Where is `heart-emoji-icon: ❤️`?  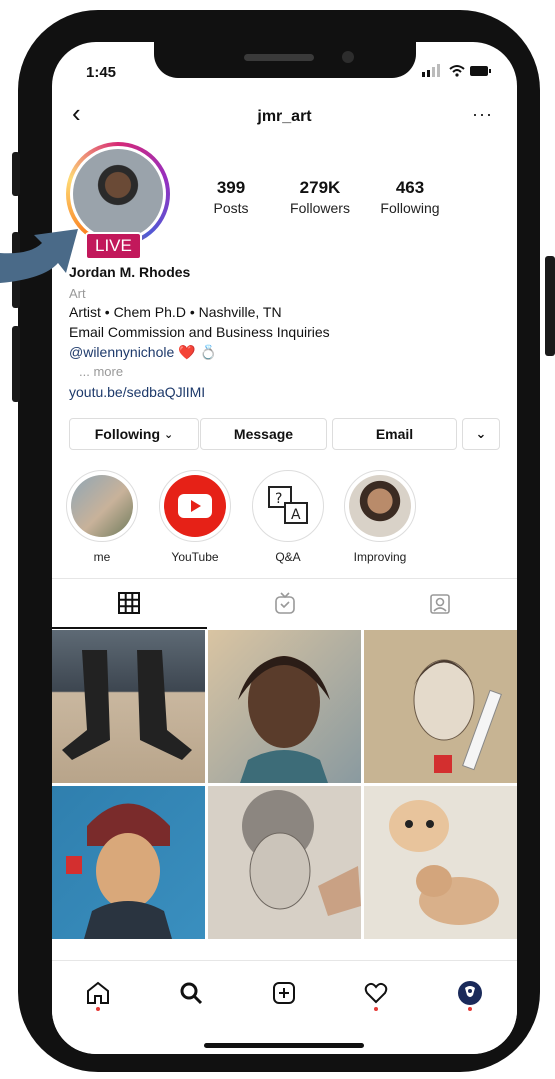
heart-emoji-icon: ❤️ is located at coordinates (187, 352).